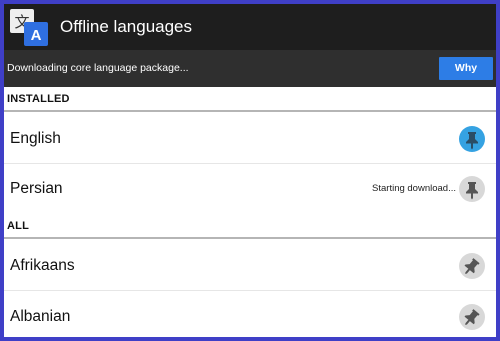 This screenshot has width=500, height=341. I want to click on section-label: ALL, so click(18, 226).